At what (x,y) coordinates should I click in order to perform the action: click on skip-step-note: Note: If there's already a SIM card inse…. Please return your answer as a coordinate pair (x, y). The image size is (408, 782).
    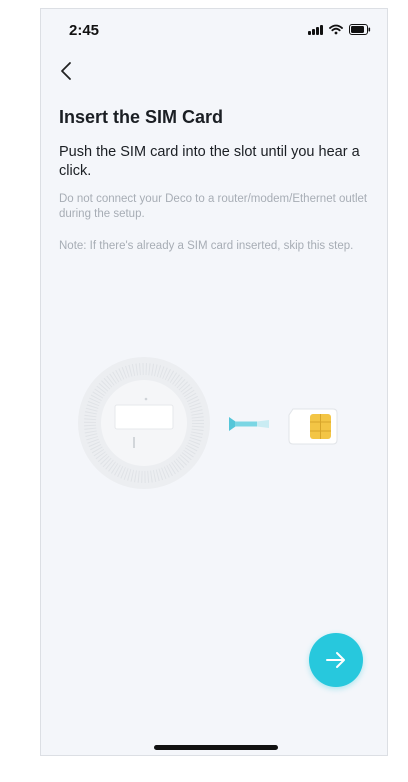
    Looking at the image, I should click on (206, 246).